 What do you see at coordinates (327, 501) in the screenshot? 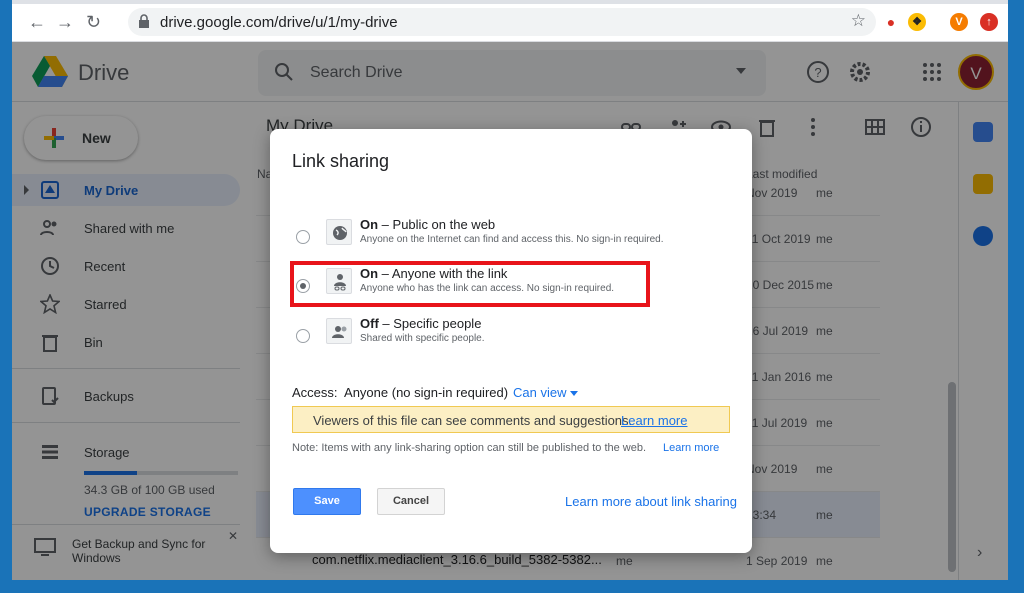
I see `save-button: Save` at bounding box center [327, 501].